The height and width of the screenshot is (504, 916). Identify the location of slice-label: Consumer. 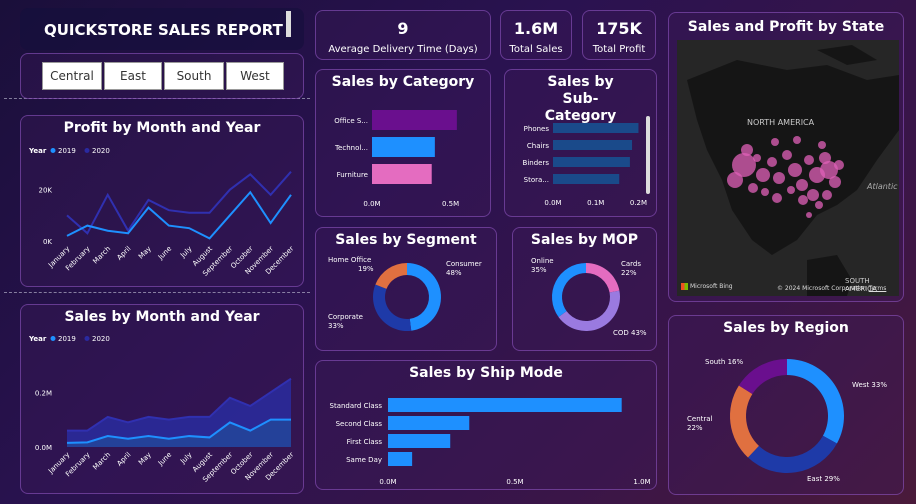
(464, 264).